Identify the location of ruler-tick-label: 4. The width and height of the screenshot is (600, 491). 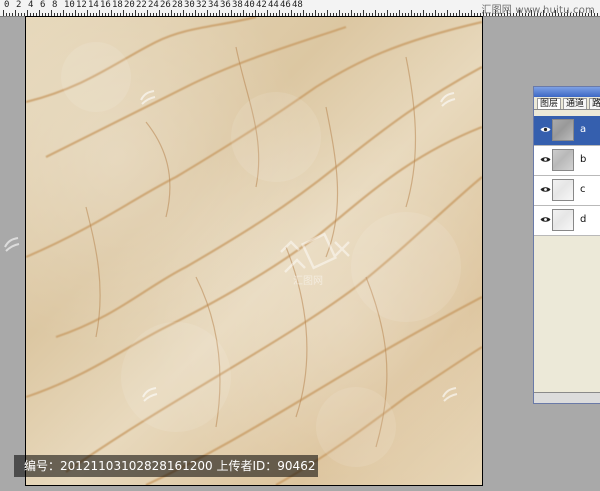
(31, 5).